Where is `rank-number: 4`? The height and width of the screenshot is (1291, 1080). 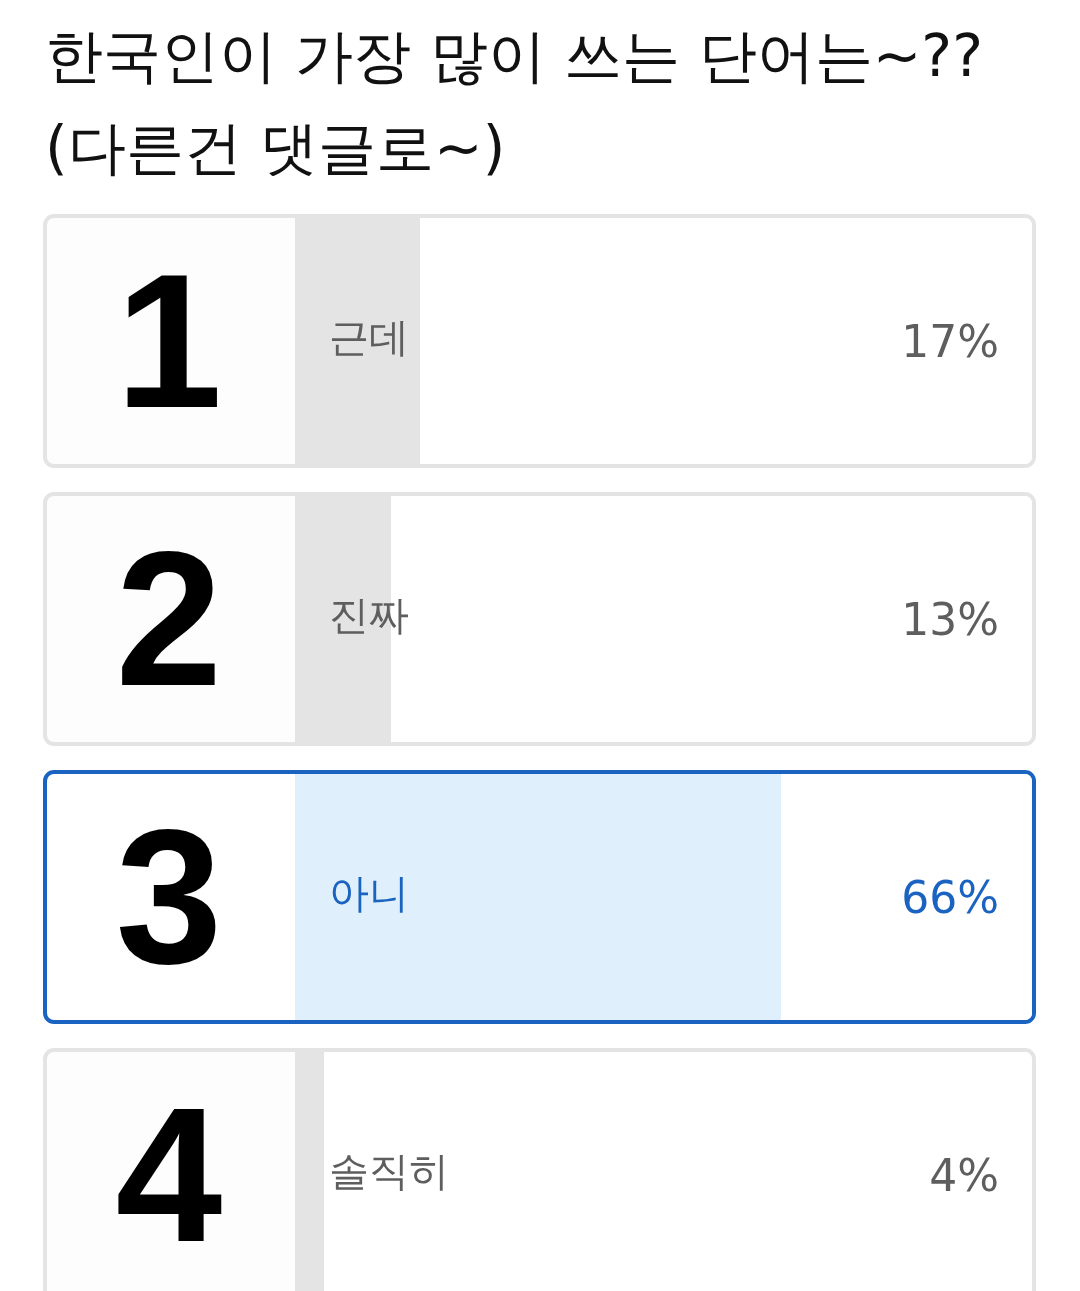 rank-number: 4 is located at coordinates (169, 1175).